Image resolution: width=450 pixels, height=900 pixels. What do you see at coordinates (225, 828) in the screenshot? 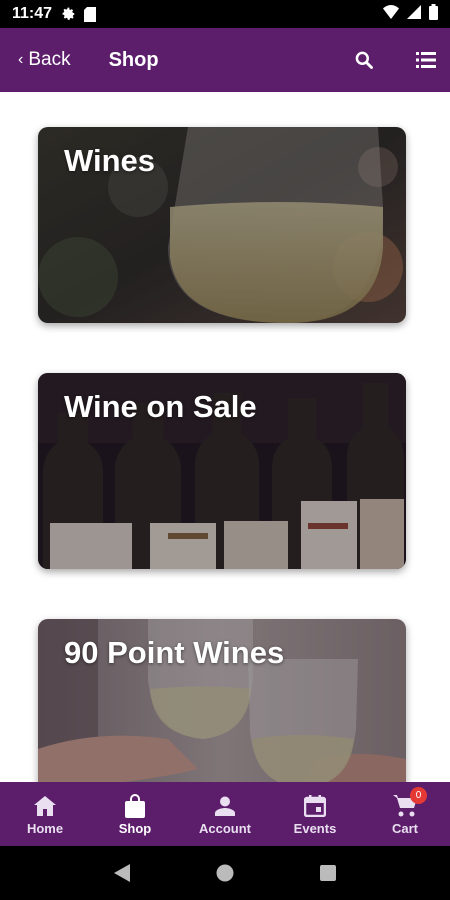
I see `nav-label: Account` at bounding box center [225, 828].